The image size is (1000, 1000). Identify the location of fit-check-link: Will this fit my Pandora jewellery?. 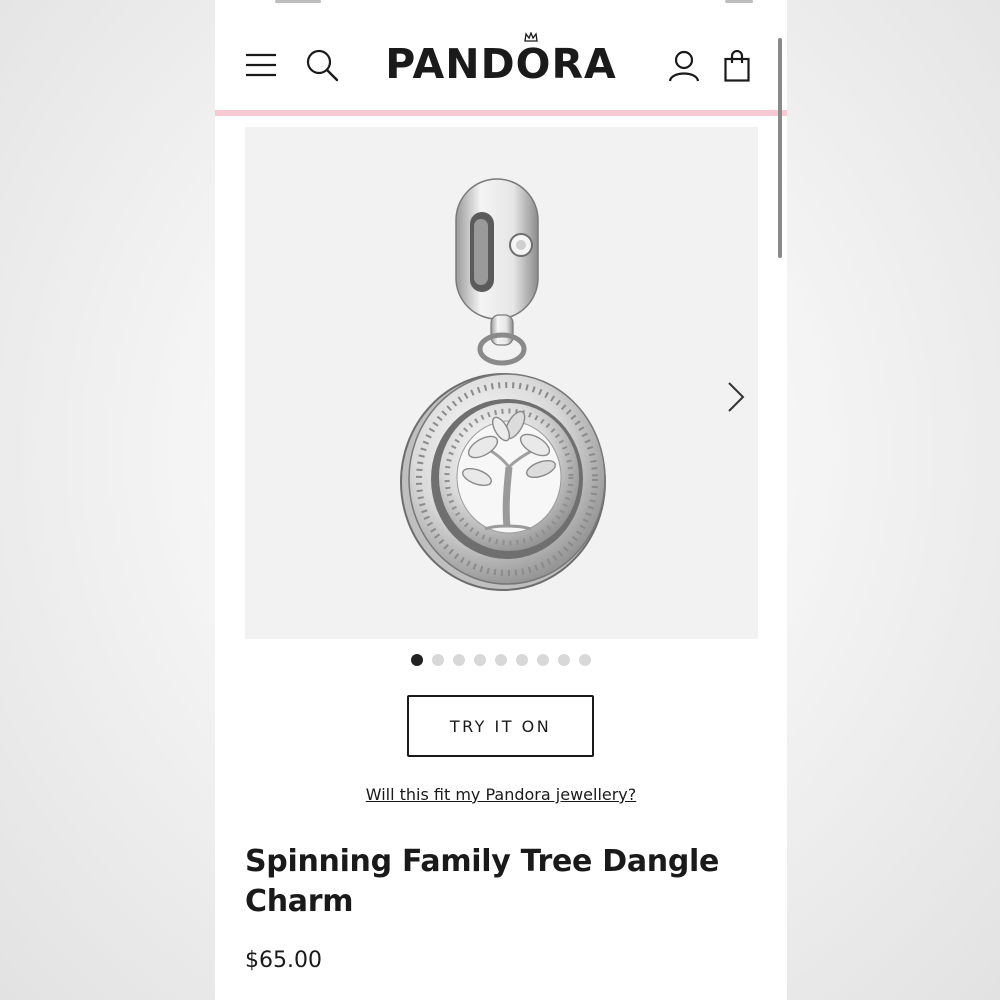
(501, 794).